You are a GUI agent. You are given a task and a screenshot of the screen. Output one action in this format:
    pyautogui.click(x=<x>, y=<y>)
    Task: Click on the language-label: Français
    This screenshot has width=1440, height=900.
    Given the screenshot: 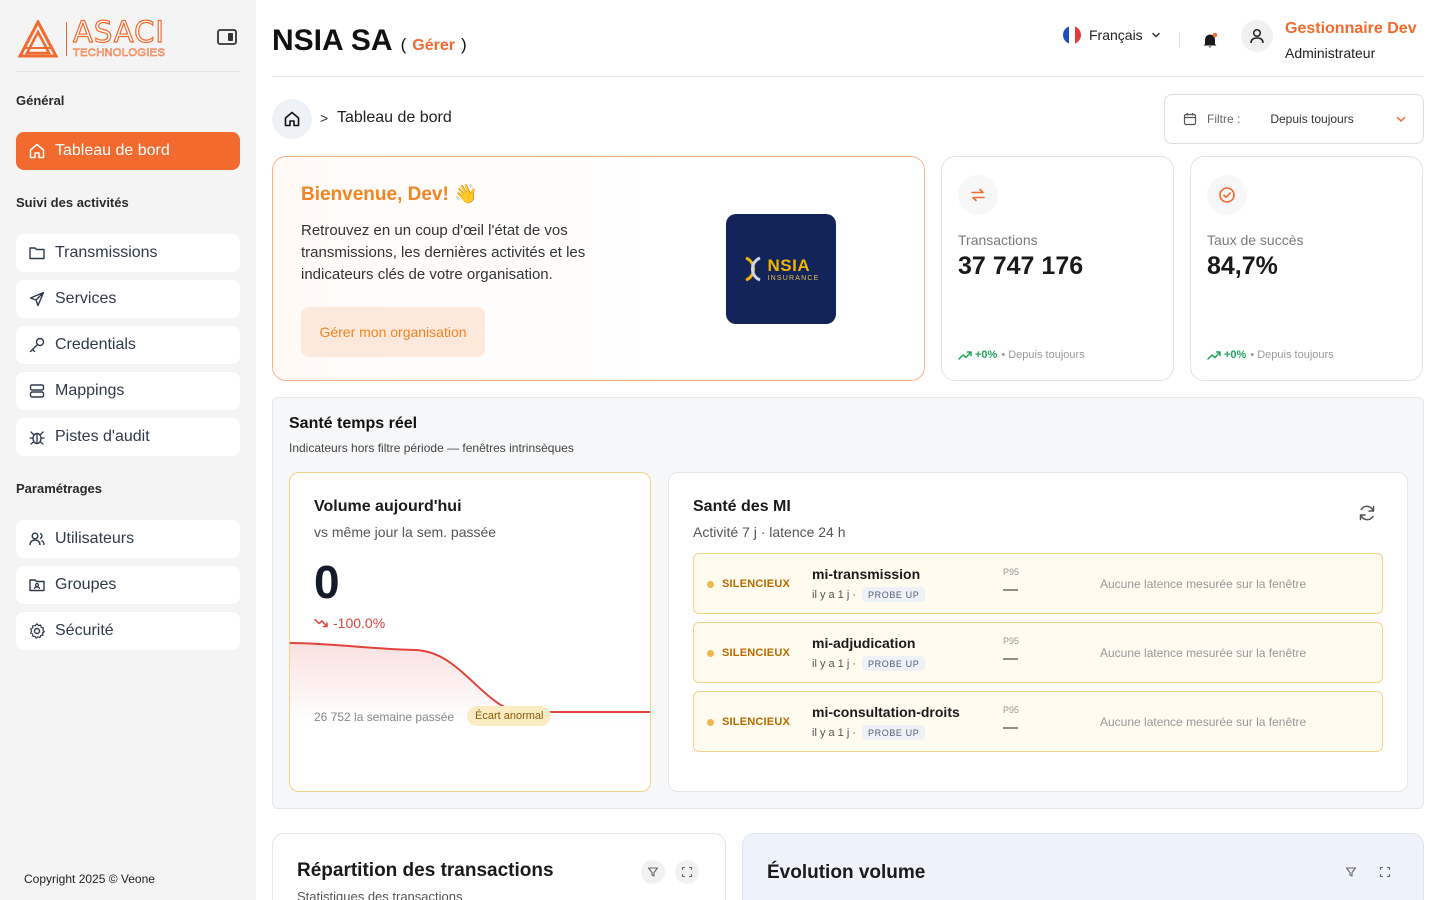 What is the action you would take?
    pyautogui.click(x=1116, y=35)
    